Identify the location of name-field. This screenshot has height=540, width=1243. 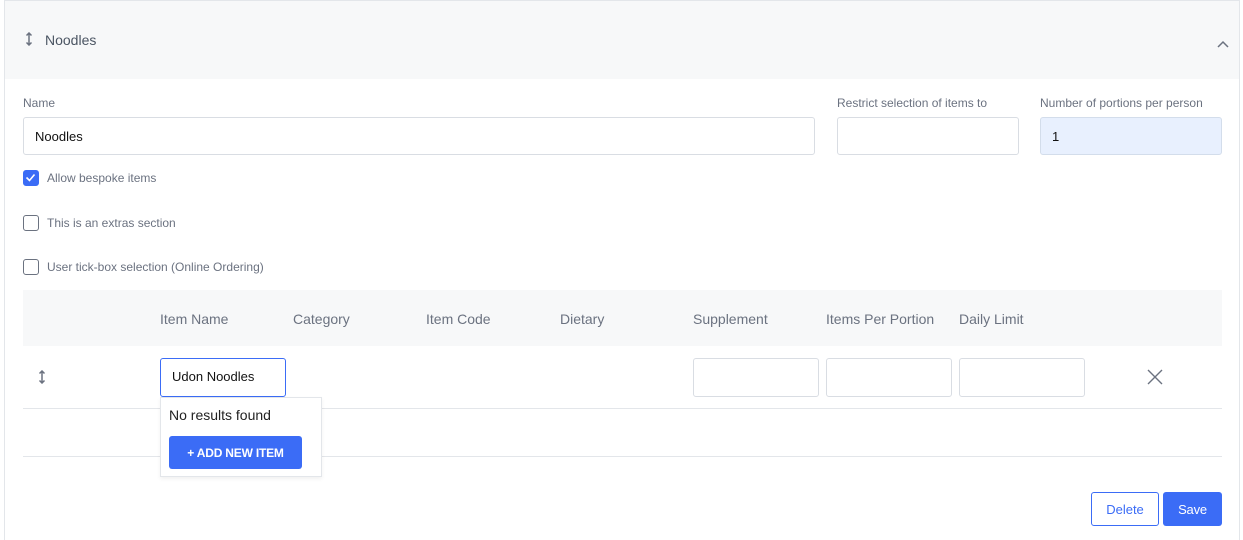
(419, 136).